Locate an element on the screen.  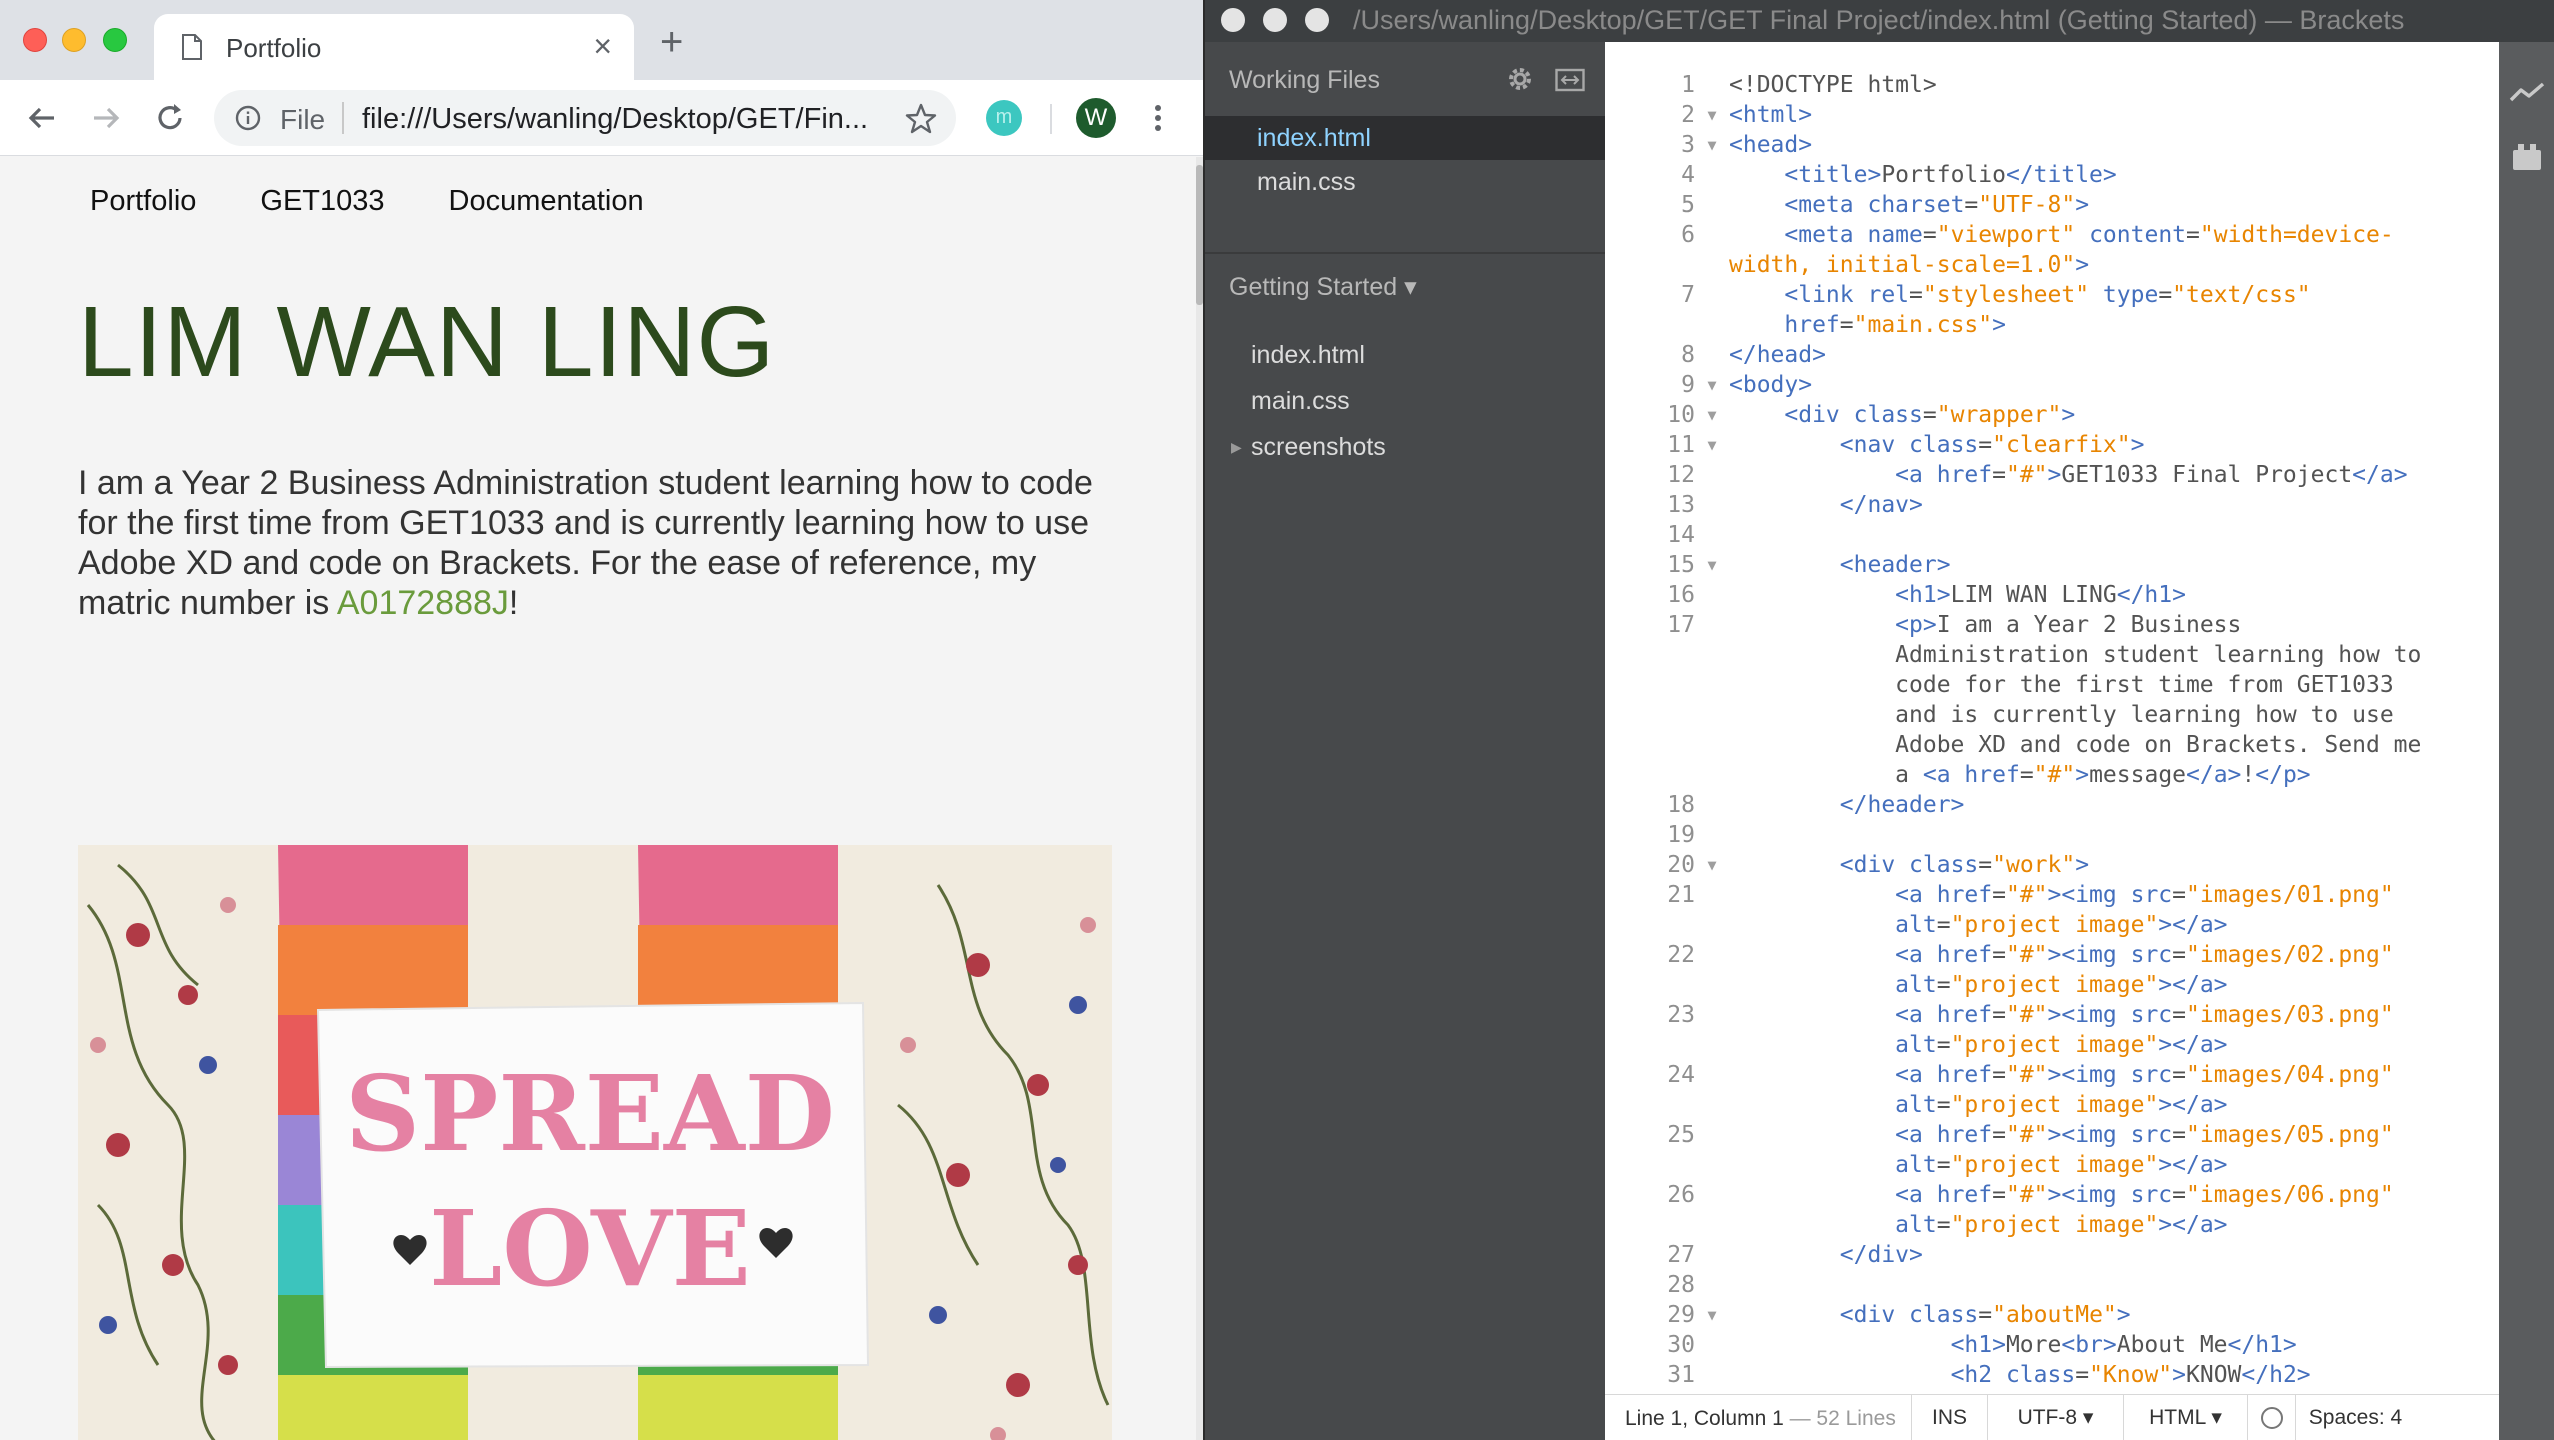
code-line: 12 <a href="#">GET1033 Final Project</a> is located at coordinates (2052, 475).